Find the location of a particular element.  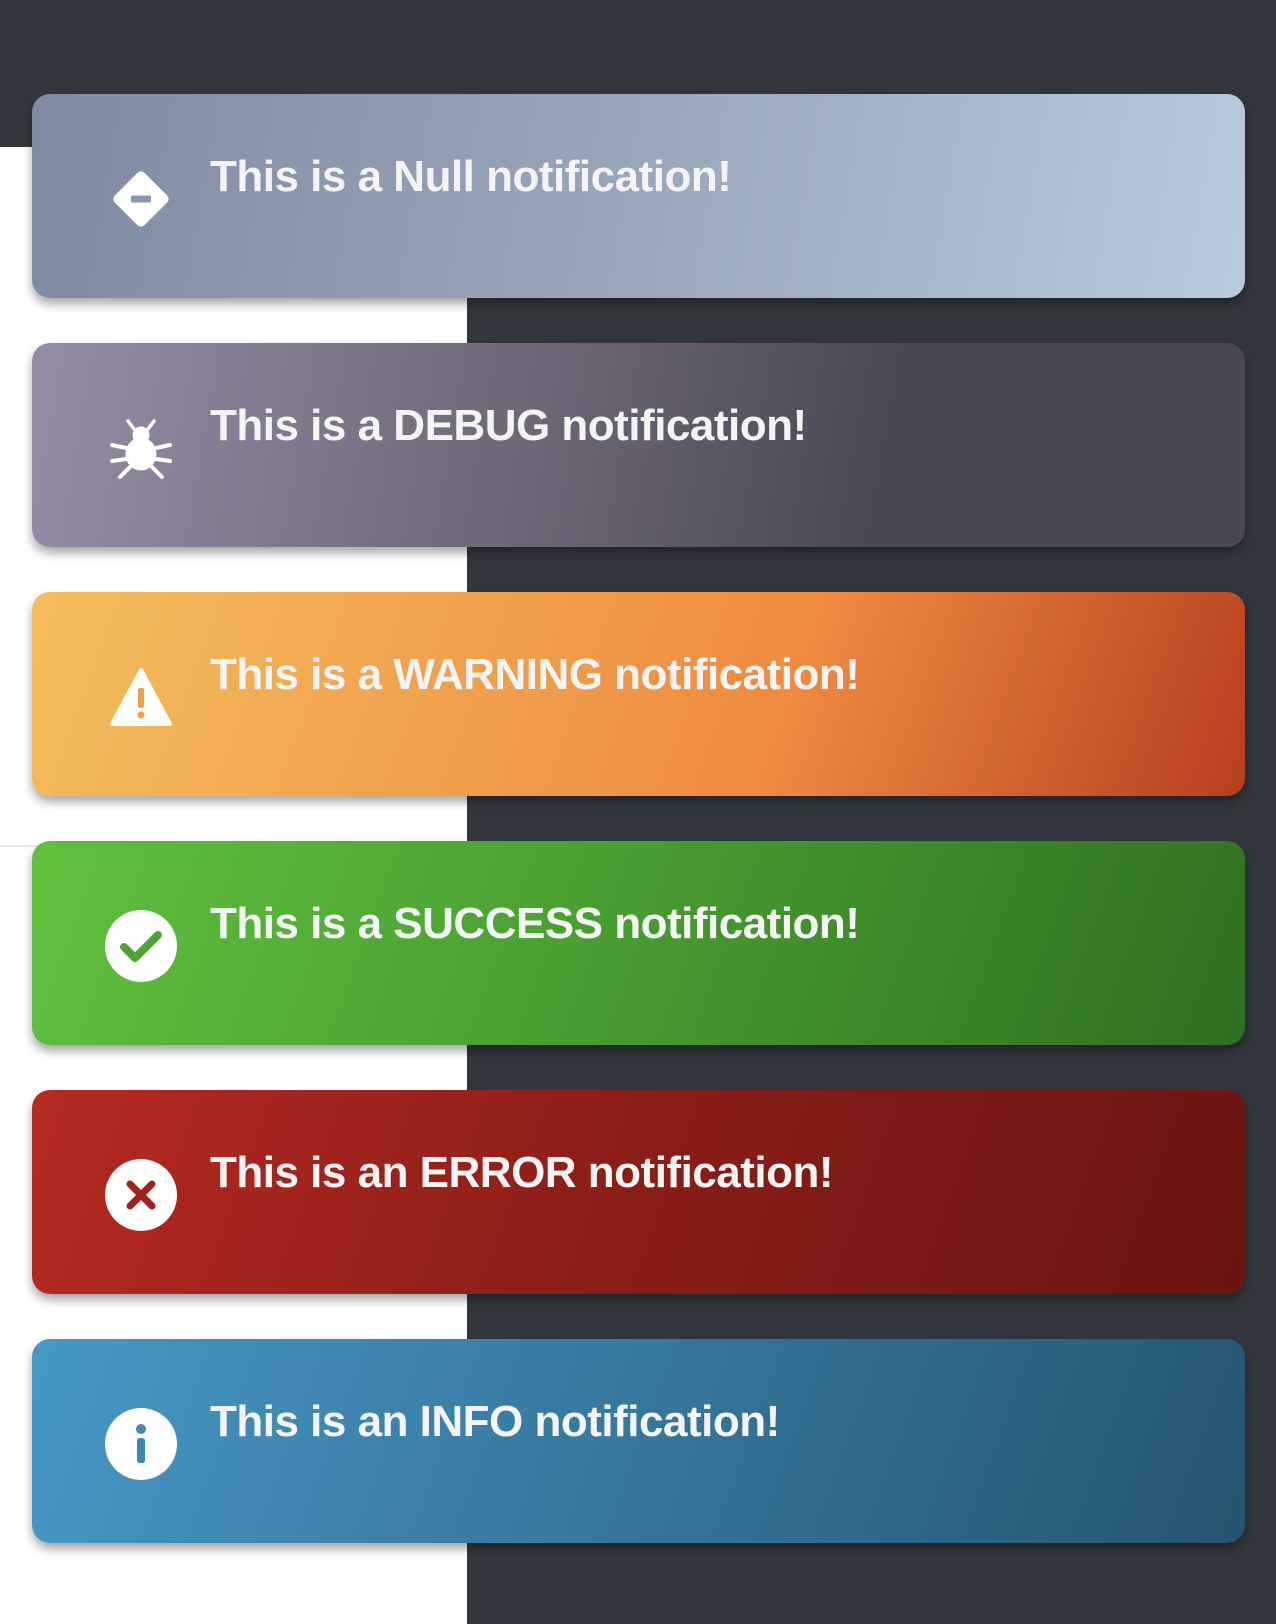

notification-message: This is a DEBUG notification! is located at coordinates (508, 425).